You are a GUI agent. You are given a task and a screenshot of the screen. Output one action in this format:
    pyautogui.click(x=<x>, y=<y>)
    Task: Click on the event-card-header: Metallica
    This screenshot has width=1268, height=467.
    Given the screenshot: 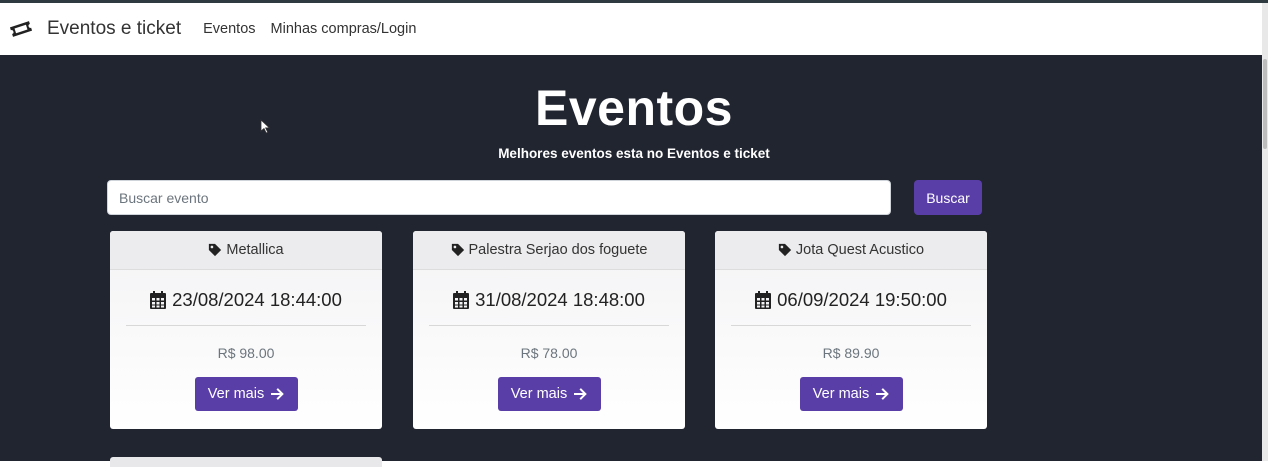 What is the action you would take?
    pyautogui.click(x=246, y=250)
    